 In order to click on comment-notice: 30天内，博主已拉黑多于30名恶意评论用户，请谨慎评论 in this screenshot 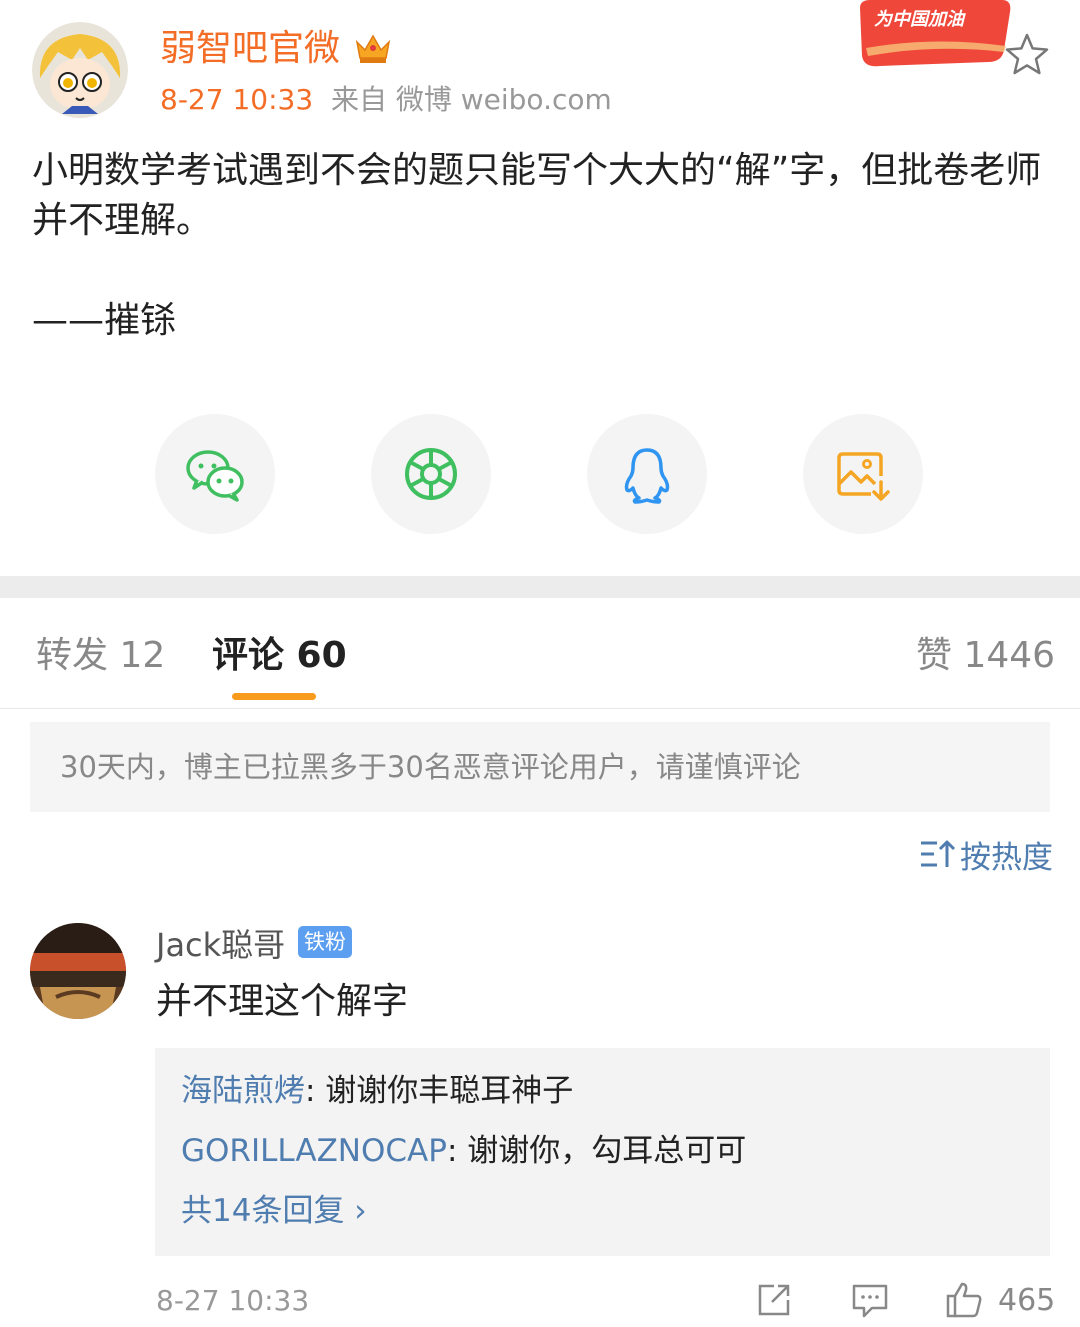, I will do `click(540, 767)`.